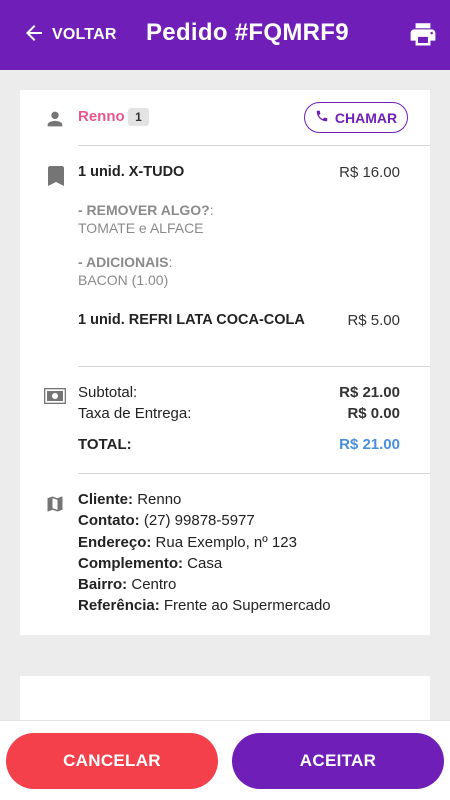  Describe the element at coordinates (373, 320) in the screenshot. I see `item-price: R$ 5.00` at that location.